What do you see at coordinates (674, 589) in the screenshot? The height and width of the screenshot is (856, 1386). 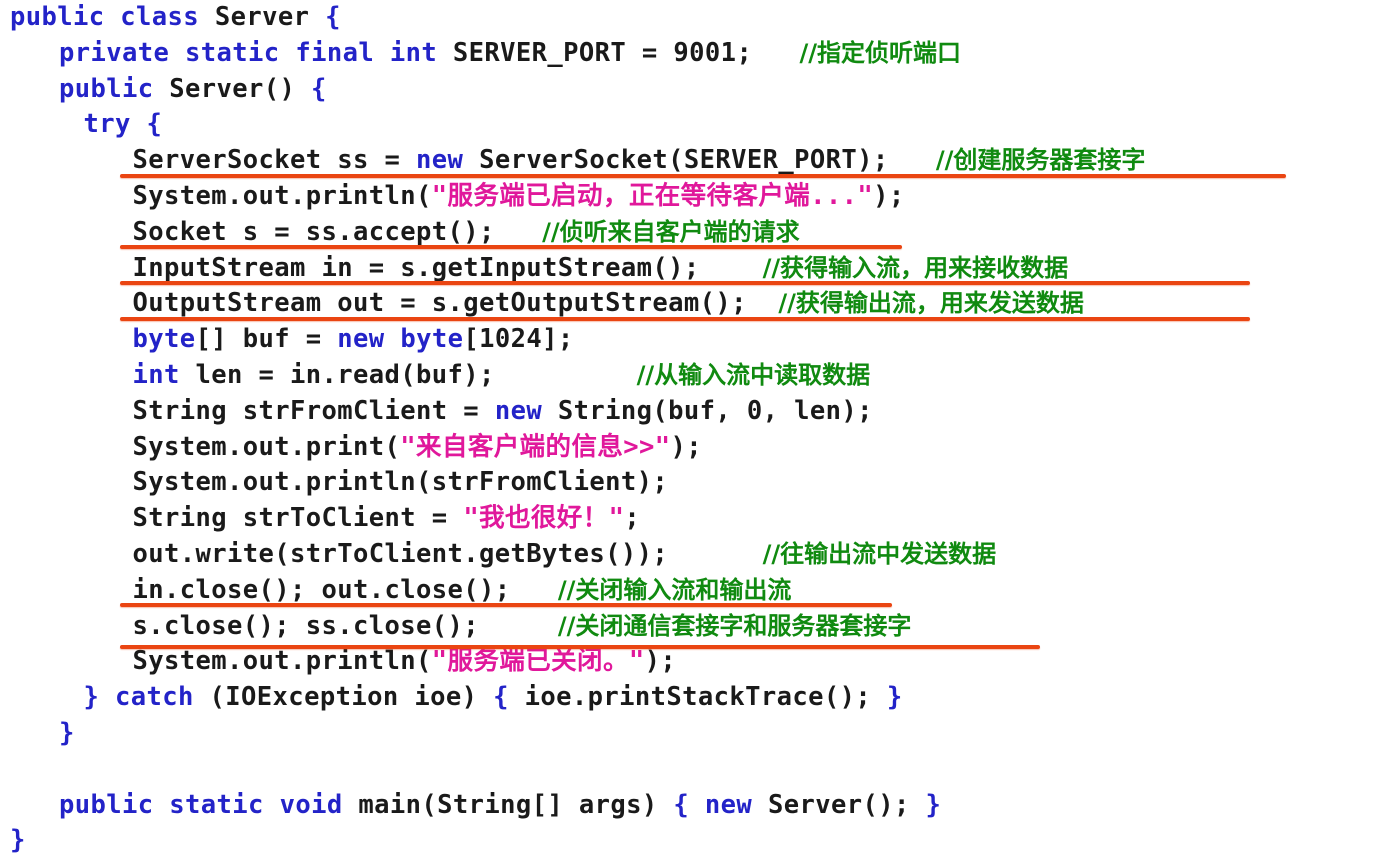 I see `token-cmt: //关闭输入流和输出流` at bounding box center [674, 589].